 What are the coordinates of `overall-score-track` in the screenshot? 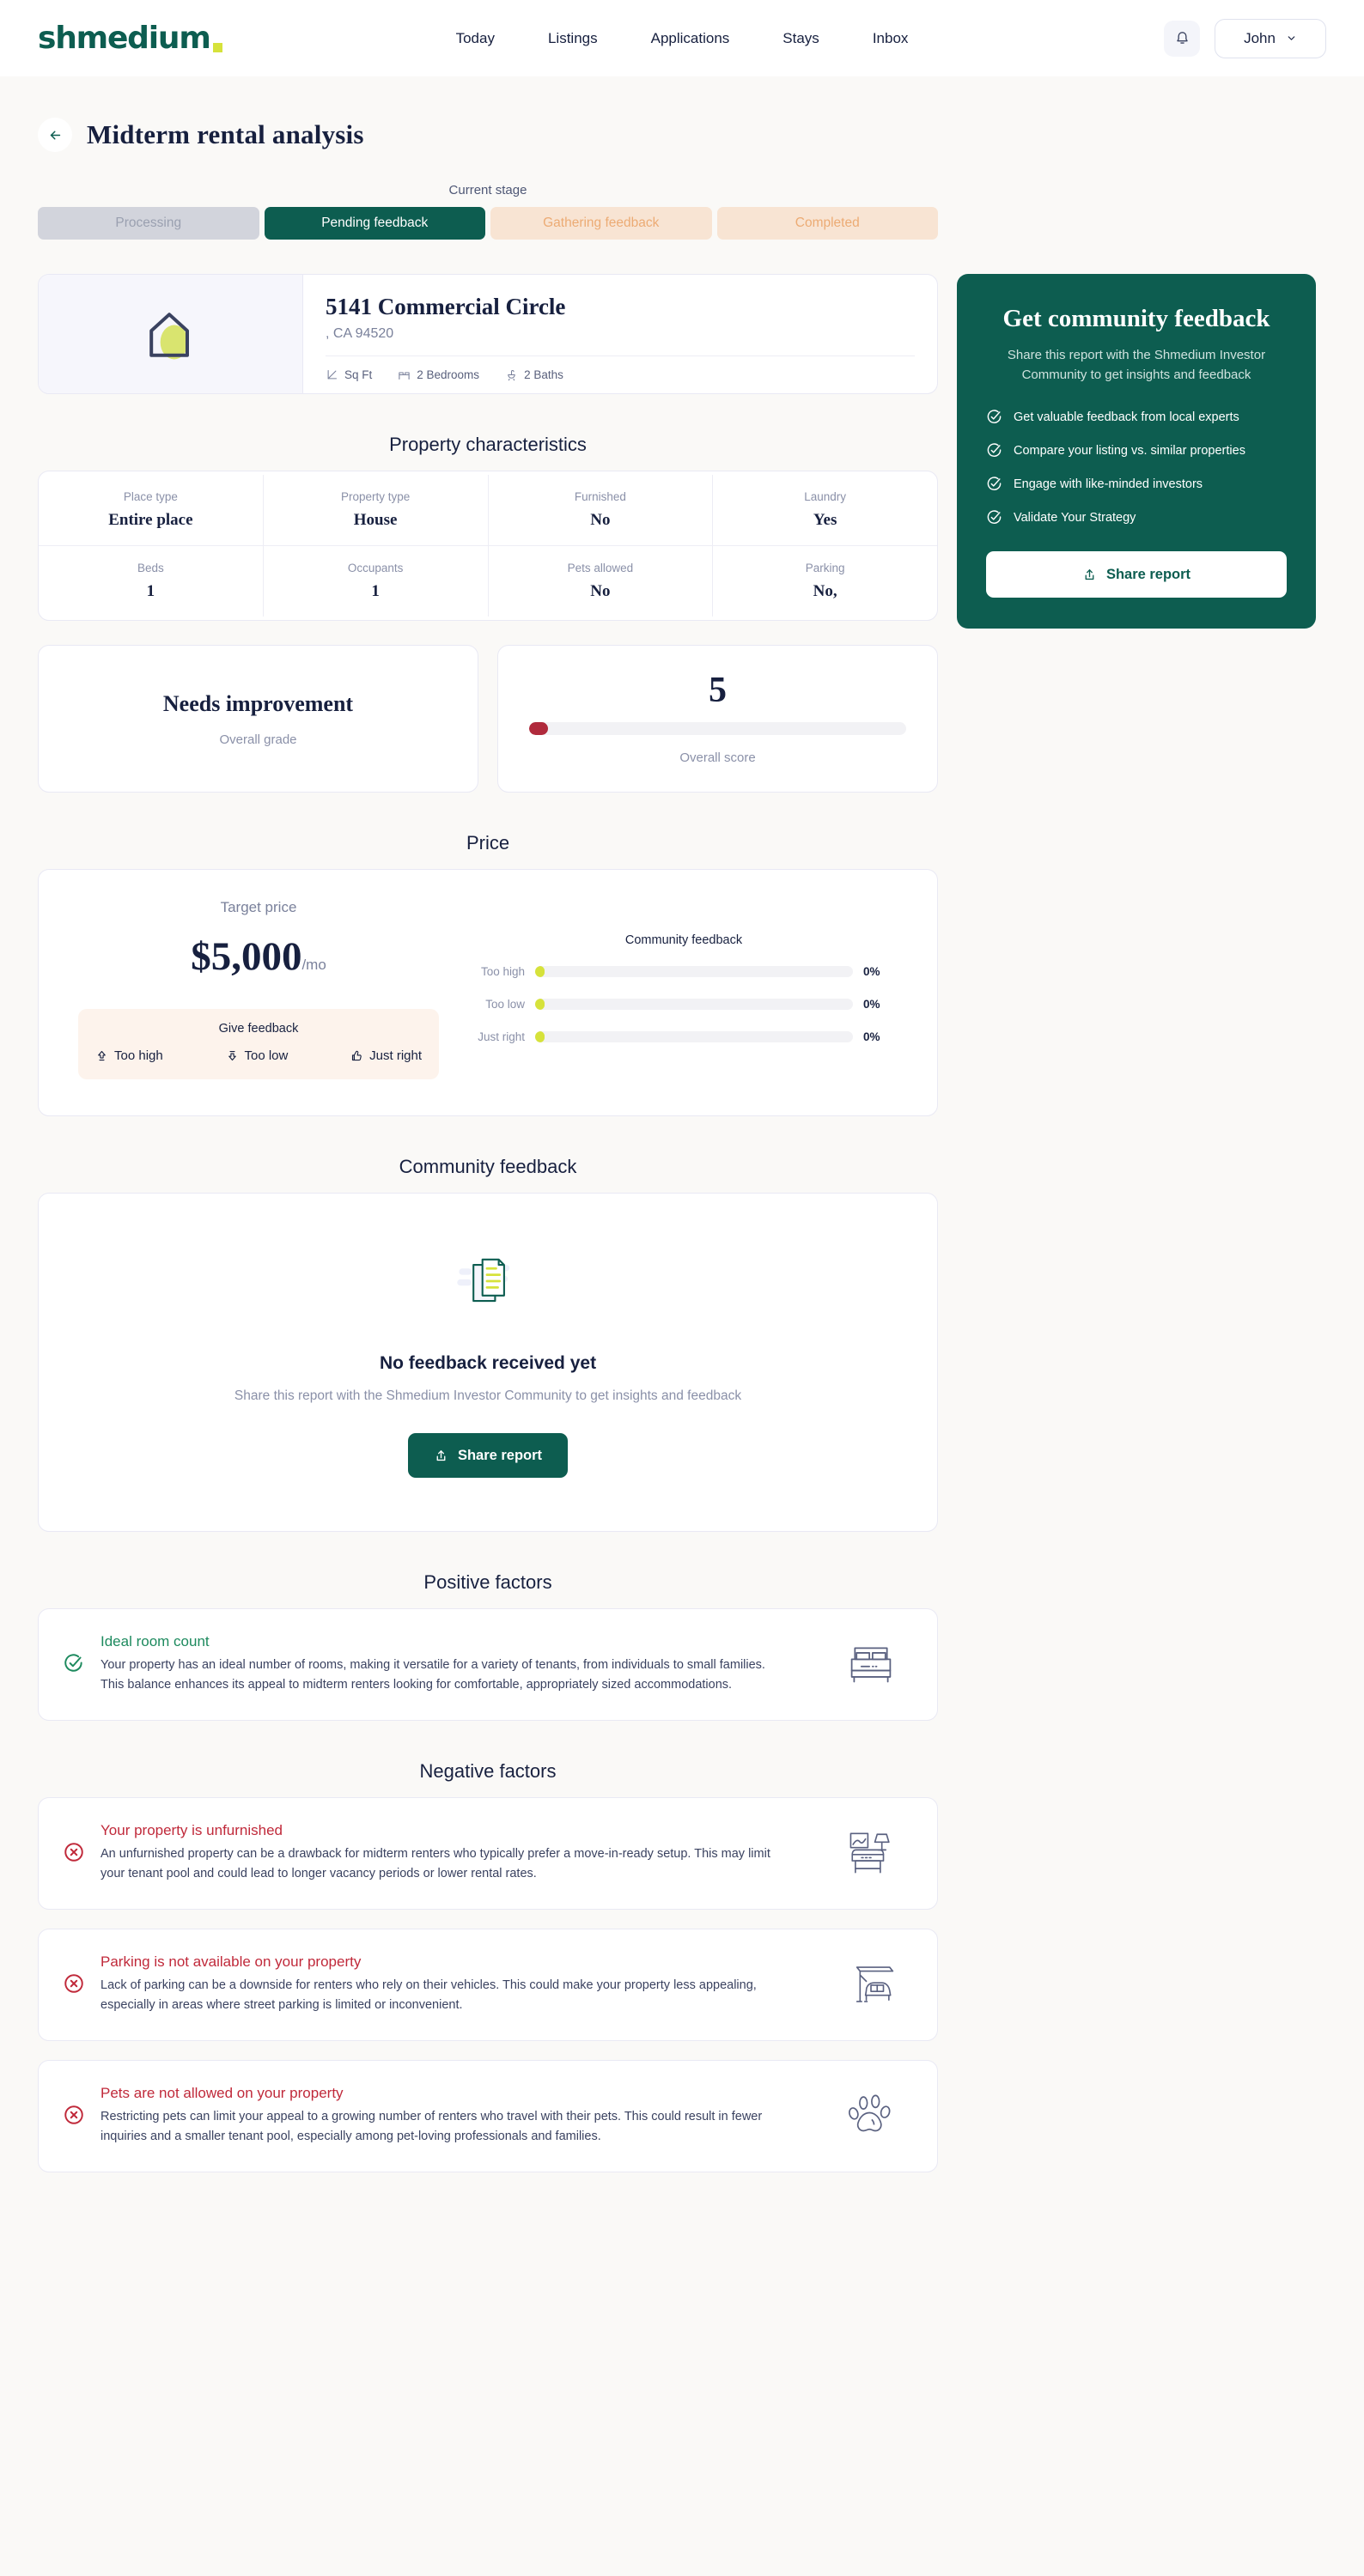 It's located at (717, 728).